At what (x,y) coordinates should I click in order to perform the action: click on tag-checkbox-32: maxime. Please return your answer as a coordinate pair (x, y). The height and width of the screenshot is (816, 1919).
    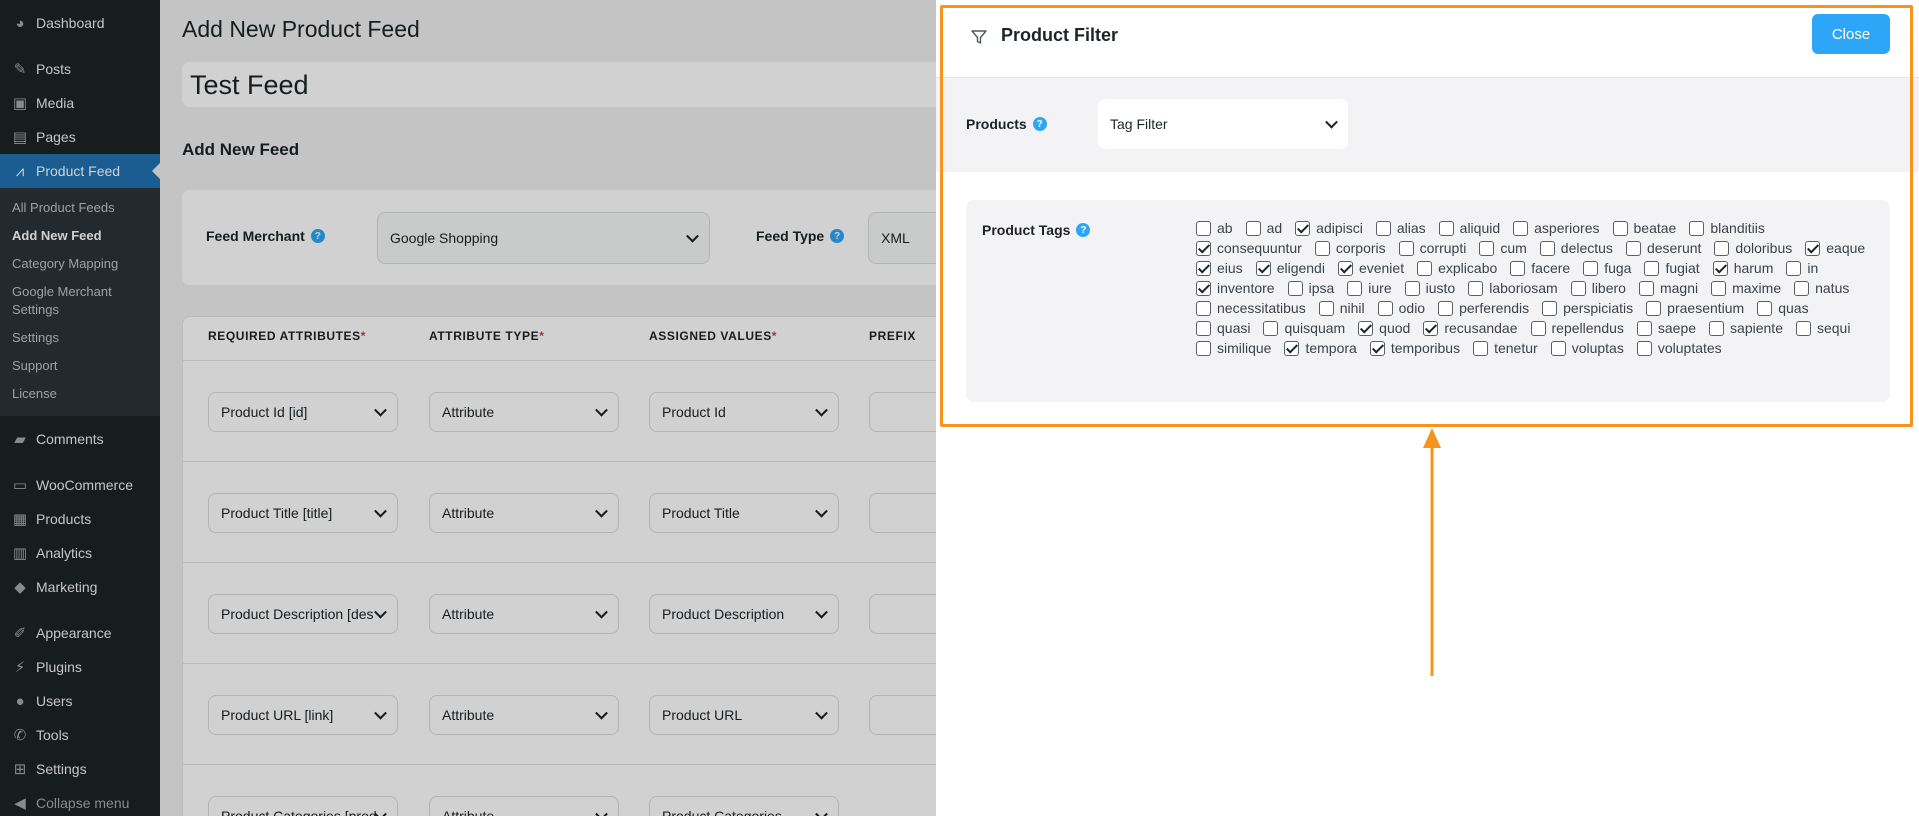
    Looking at the image, I should click on (1746, 288).